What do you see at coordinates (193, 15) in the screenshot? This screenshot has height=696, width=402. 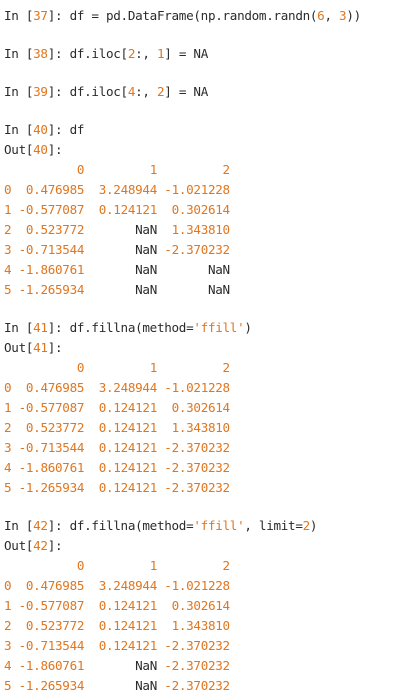 I see `code-token: df = pd.DataFrame(np.random.randn(` at bounding box center [193, 15].